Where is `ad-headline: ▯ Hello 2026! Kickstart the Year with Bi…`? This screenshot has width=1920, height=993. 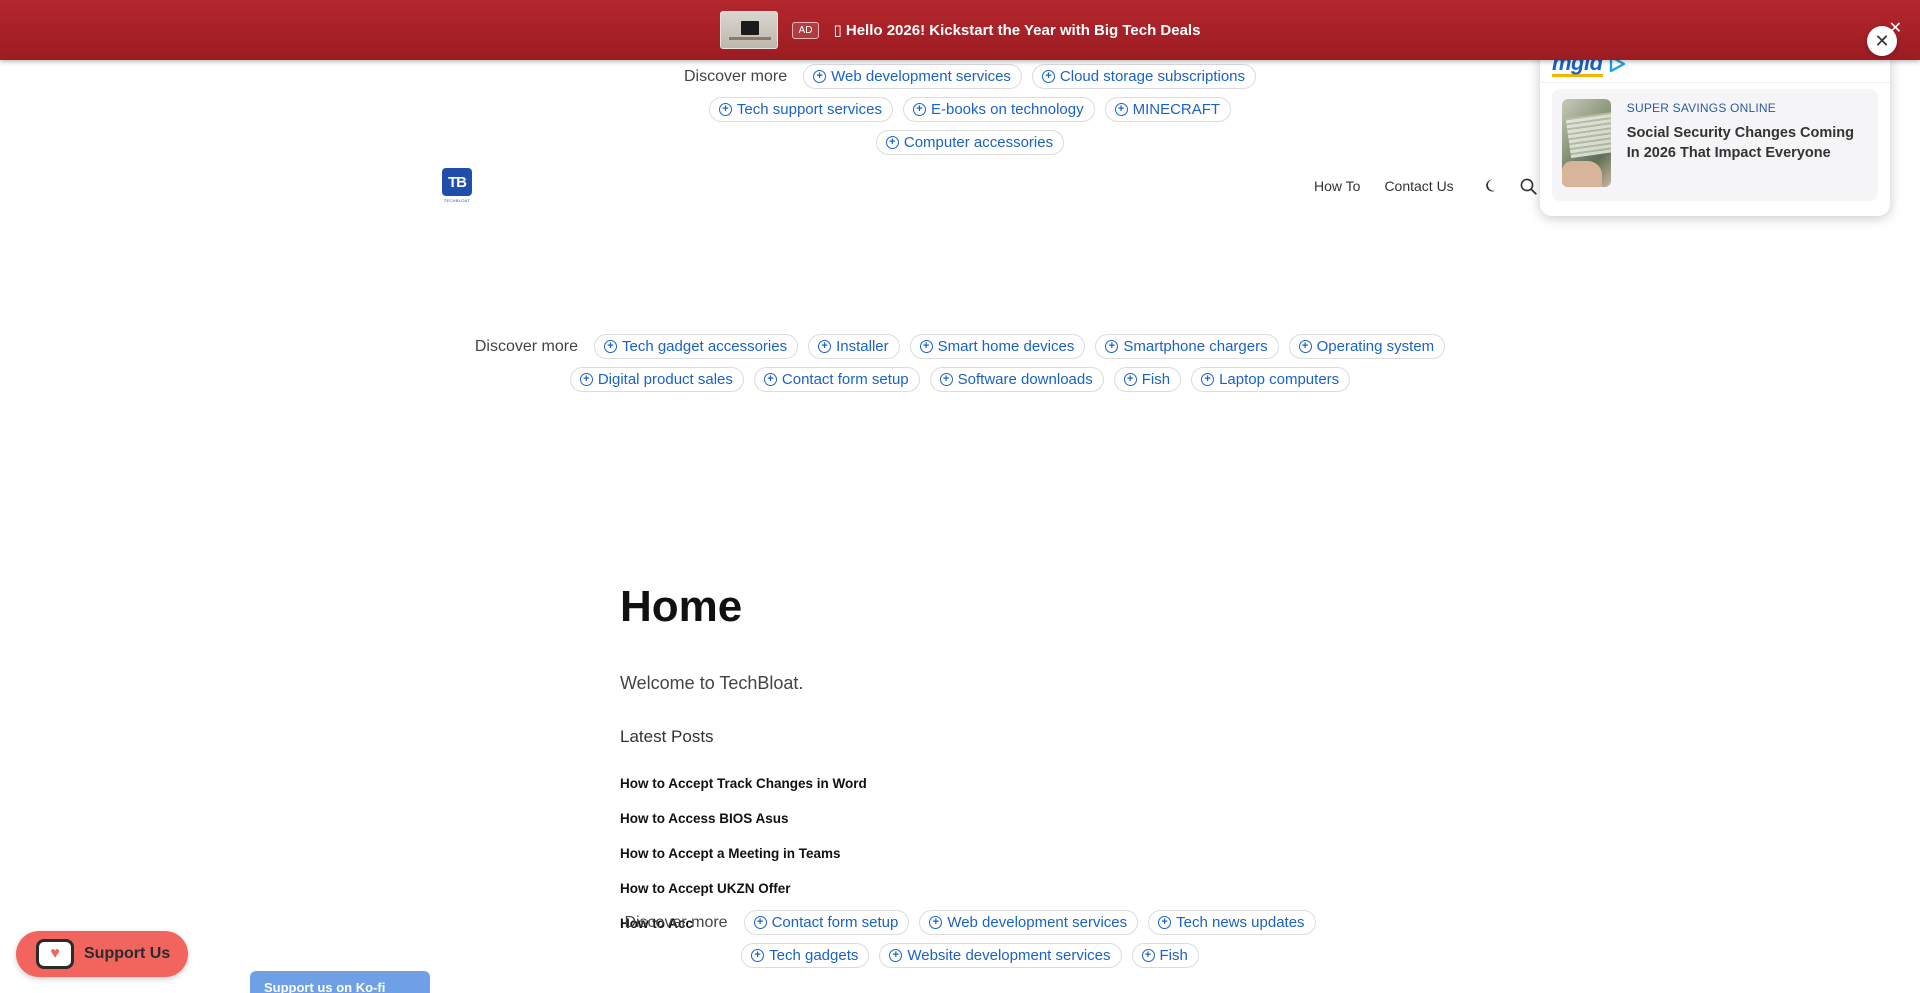
ad-headline: ▯ Hello 2026! Kickstart the Year with Bi… is located at coordinates (1016, 30).